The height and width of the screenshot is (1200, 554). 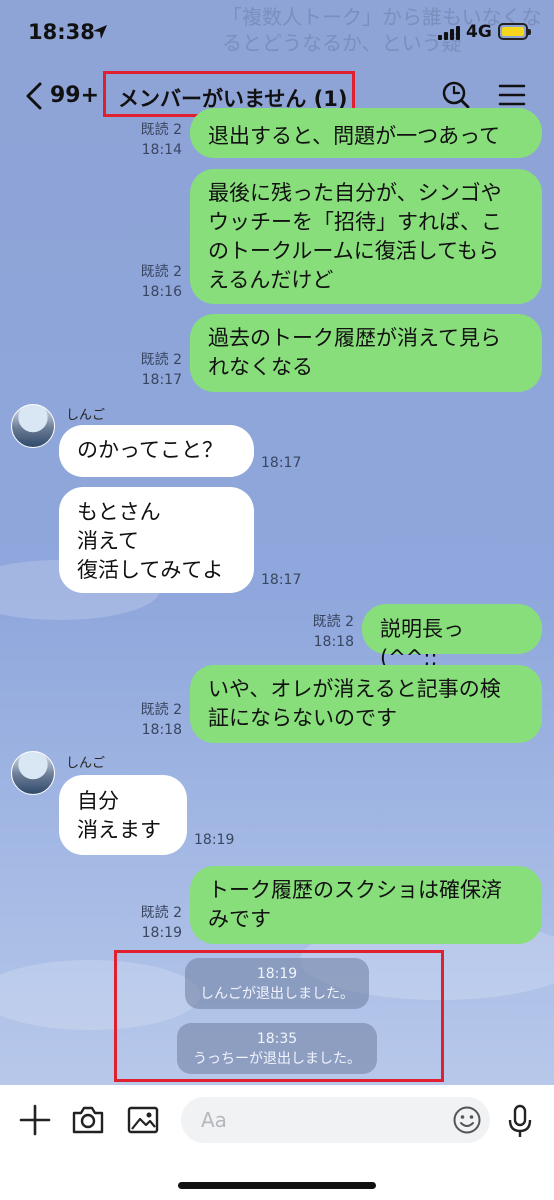 I want to click on signal-icon, so click(x=449, y=33).